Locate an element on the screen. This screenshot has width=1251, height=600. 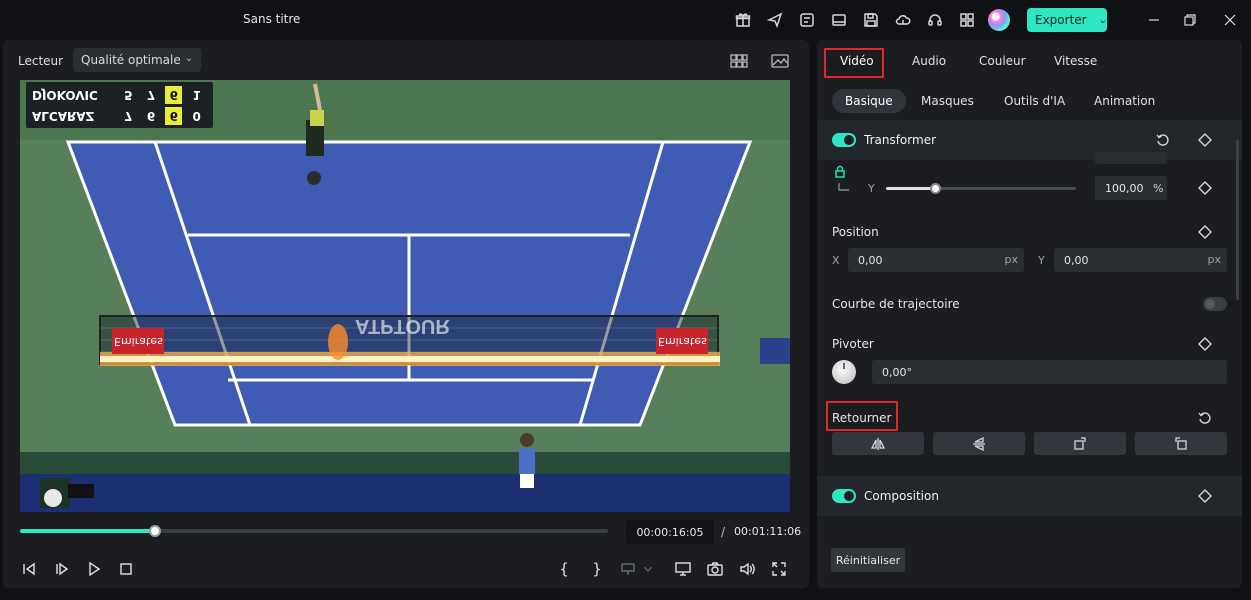
rotate-field: 0,00° is located at coordinates (1049, 372).